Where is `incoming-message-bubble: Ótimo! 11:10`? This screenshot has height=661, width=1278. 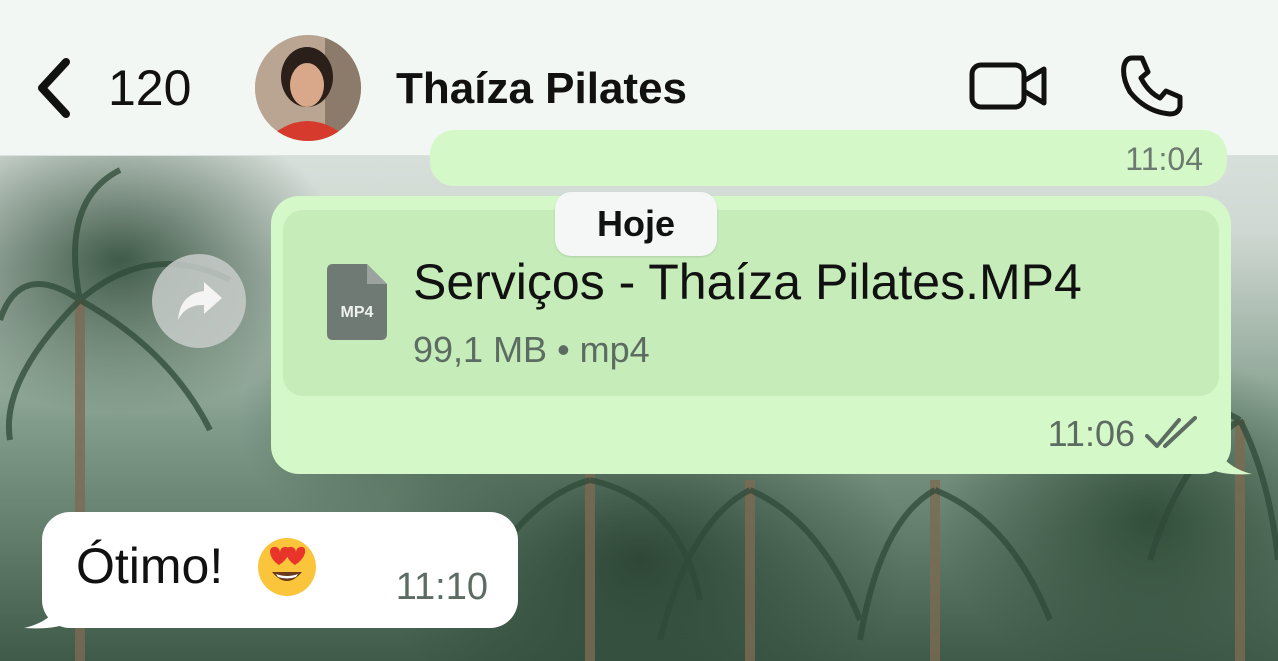
incoming-message-bubble: Ótimo! 11:10 is located at coordinates (280, 570).